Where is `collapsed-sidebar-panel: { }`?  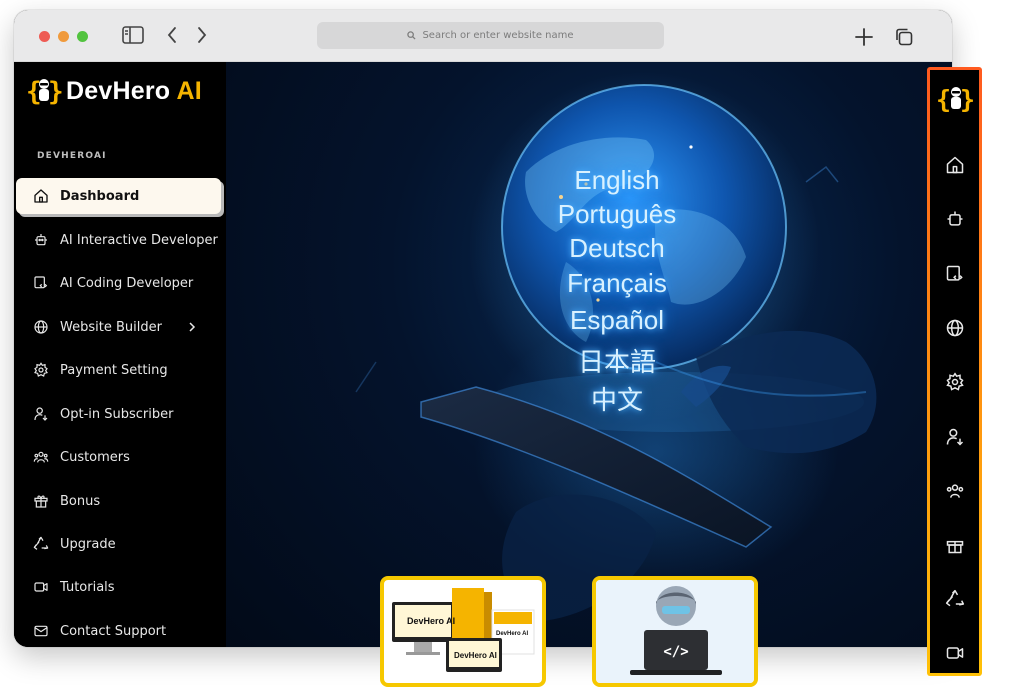
collapsed-sidebar-panel: { } is located at coordinates (954, 371).